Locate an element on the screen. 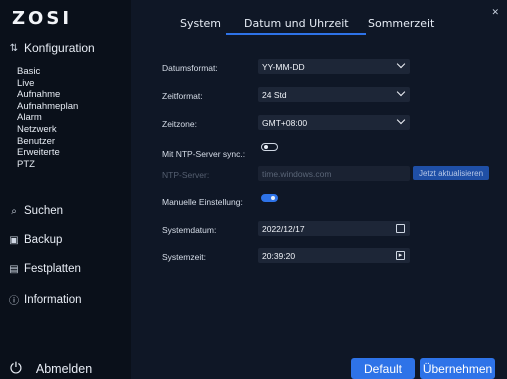  system-date-value: 2022/12/17 is located at coordinates (283, 228).